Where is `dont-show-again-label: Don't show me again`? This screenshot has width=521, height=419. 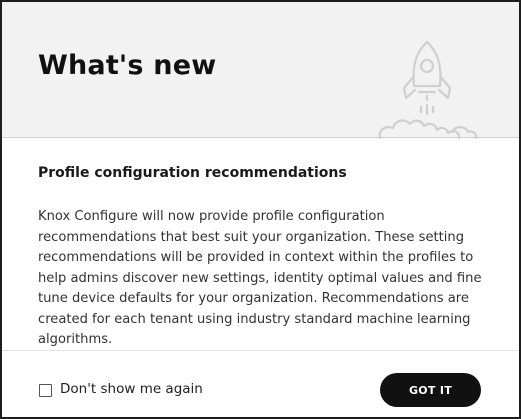
dont-show-again-label: Don't show me again is located at coordinates (131, 389).